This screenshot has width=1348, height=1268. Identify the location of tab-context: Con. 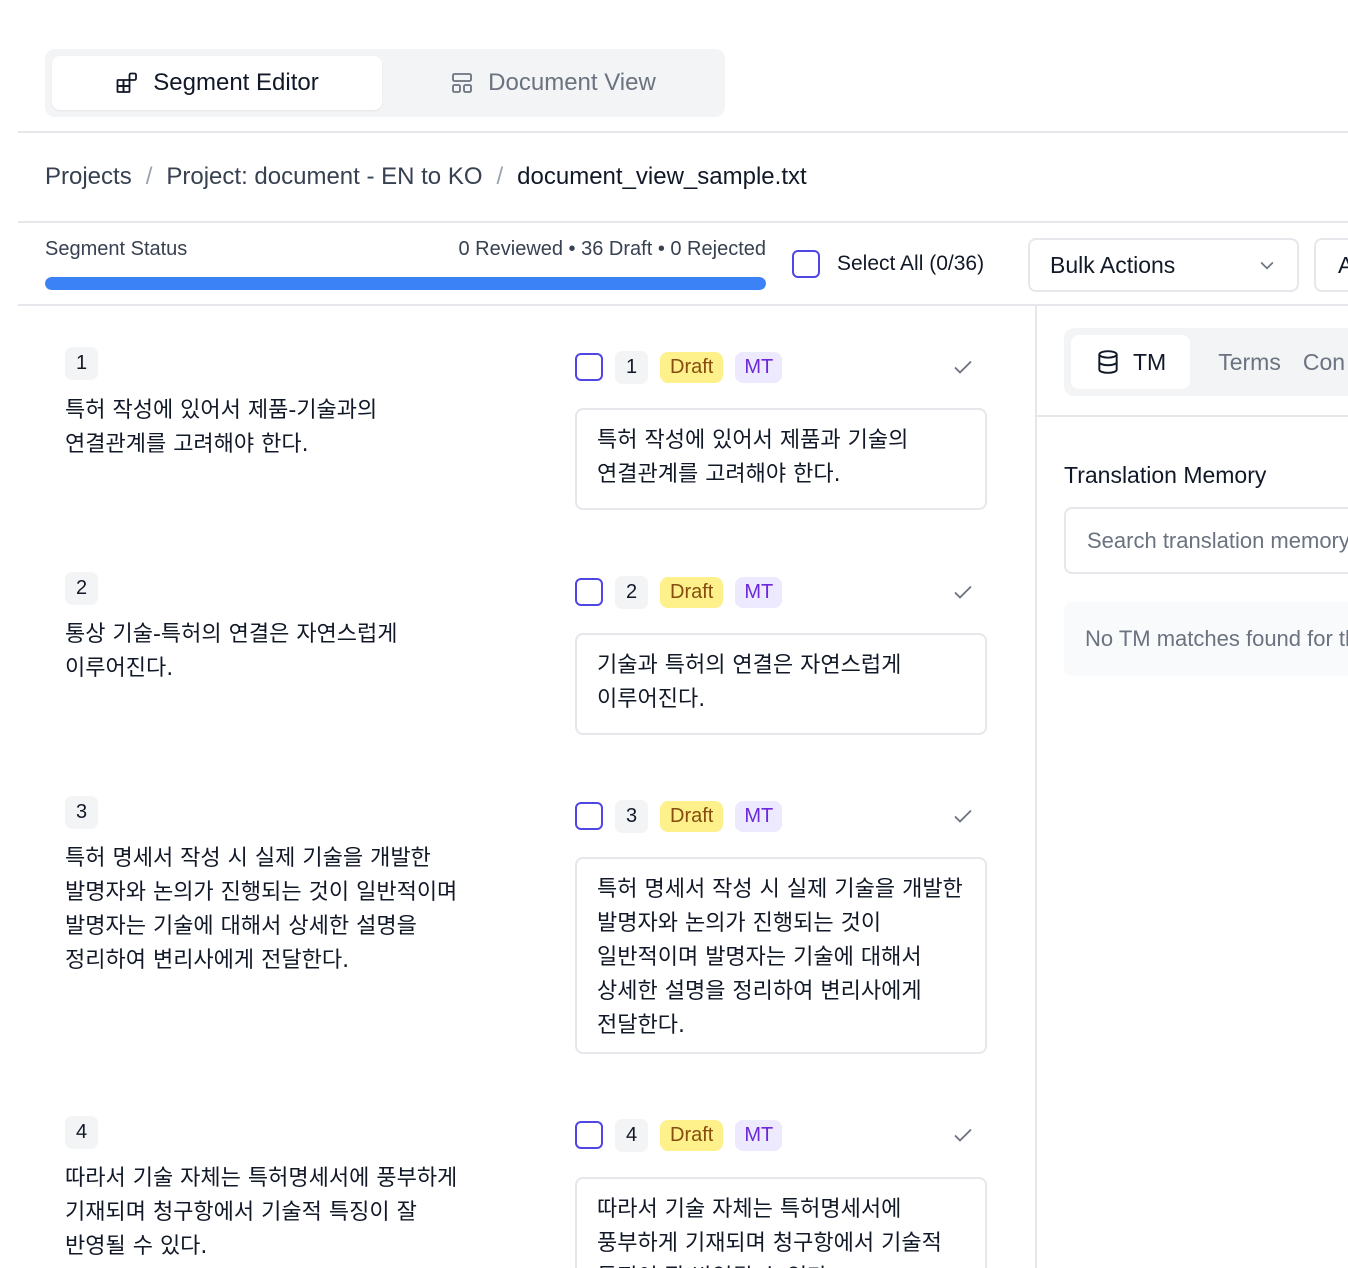
(1319, 362).